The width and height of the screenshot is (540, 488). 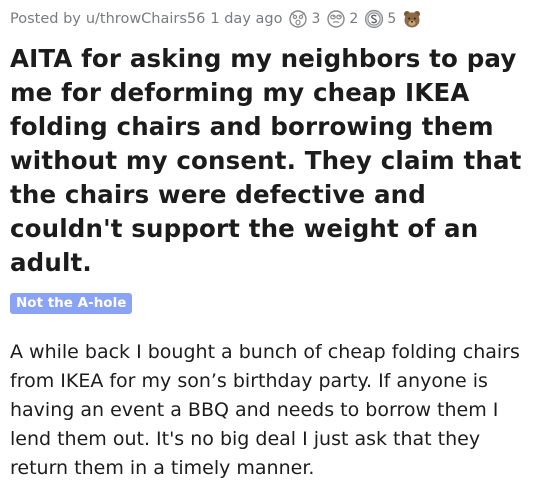 What do you see at coordinates (316, 19) in the screenshot?
I see `award-count: 3` at bounding box center [316, 19].